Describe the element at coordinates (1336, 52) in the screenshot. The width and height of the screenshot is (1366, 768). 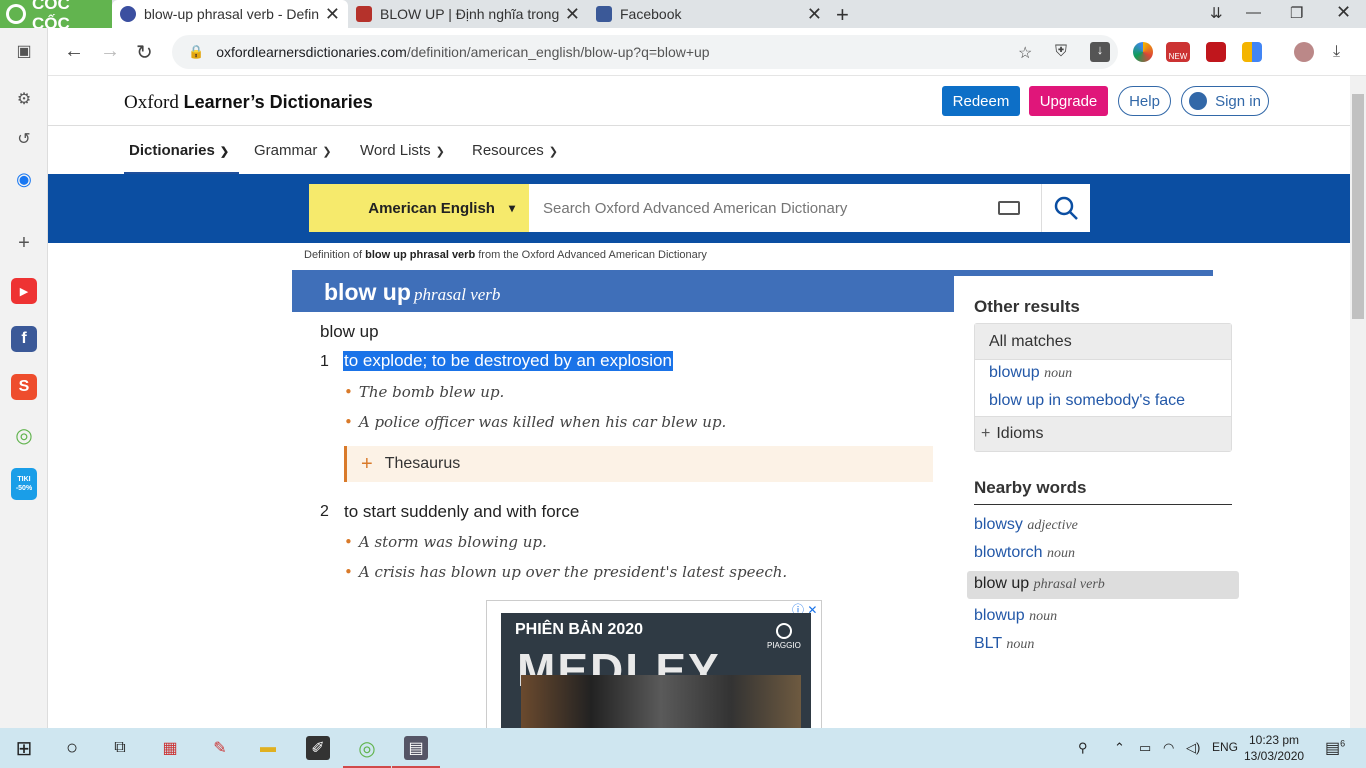
I see `downloads-icon: ⤓` at that location.